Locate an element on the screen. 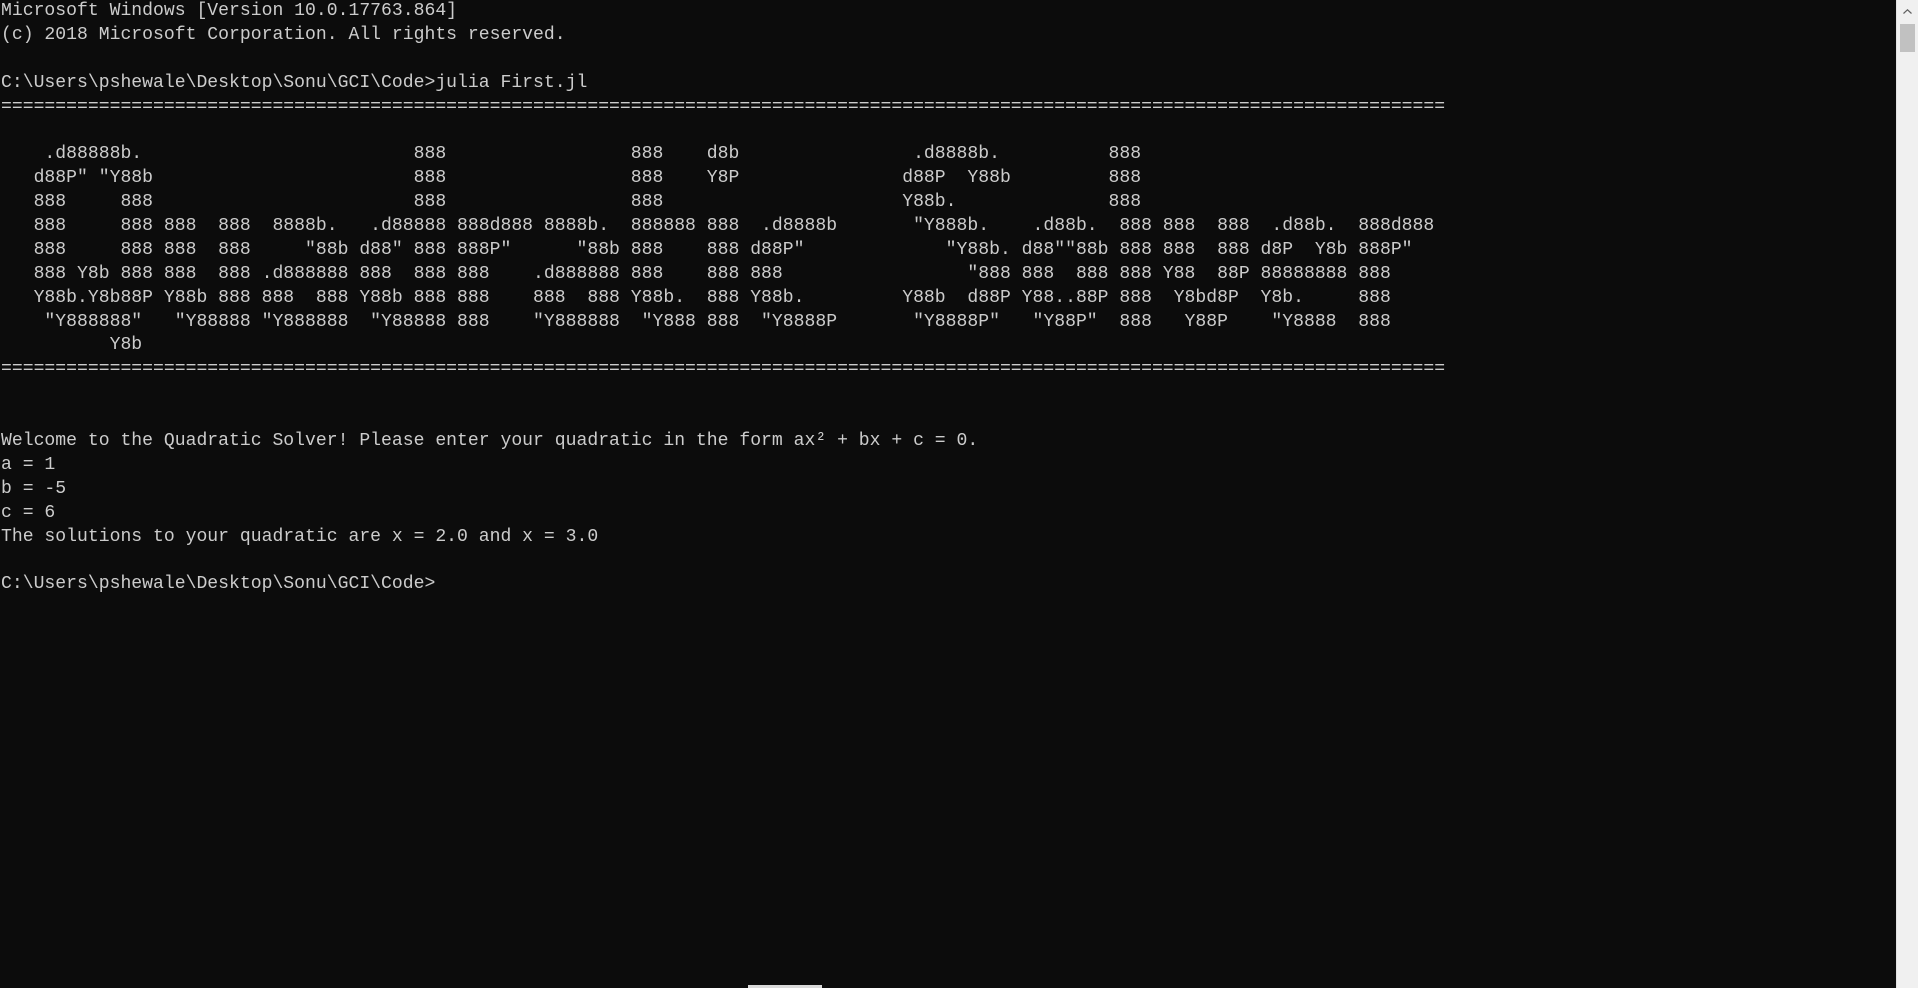  console-line: Y8b is located at coordinates (72, 345).